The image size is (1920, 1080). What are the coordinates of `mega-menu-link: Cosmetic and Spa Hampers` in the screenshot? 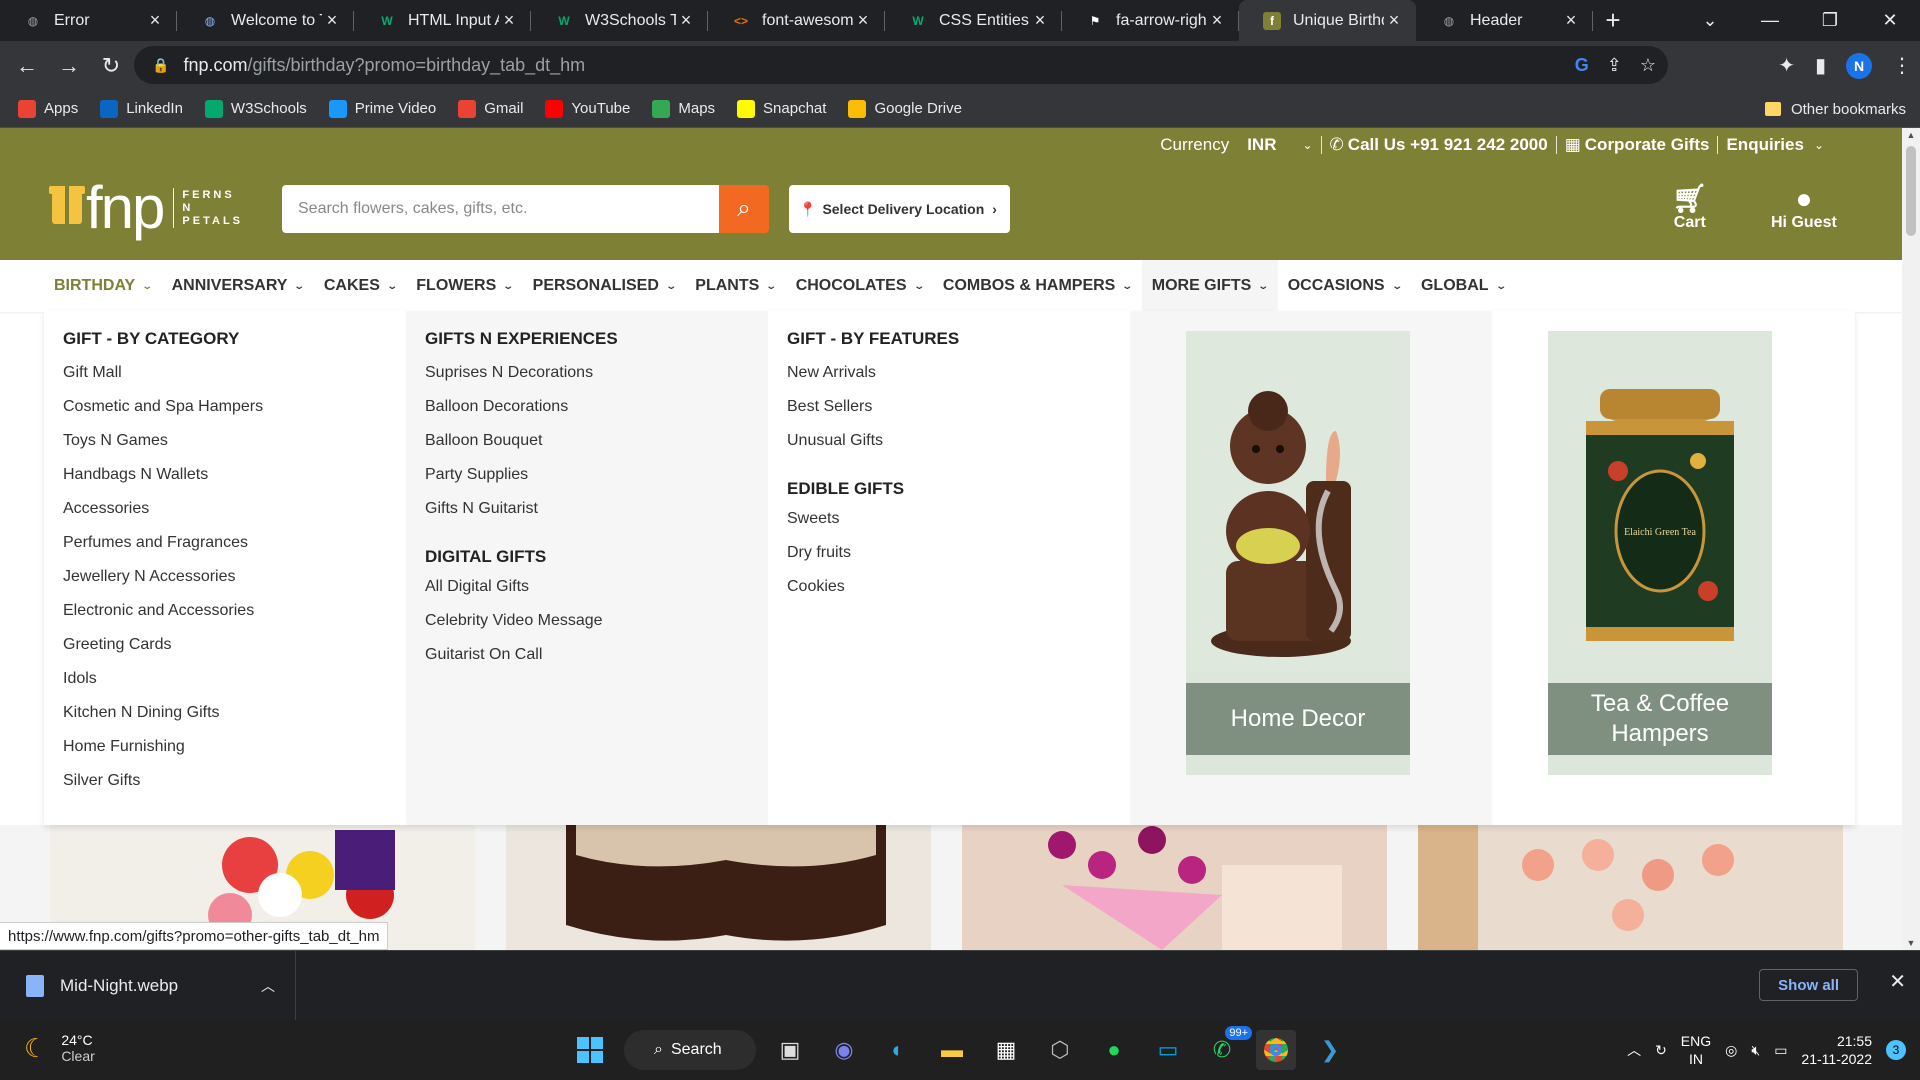 It's located at (225, 414).